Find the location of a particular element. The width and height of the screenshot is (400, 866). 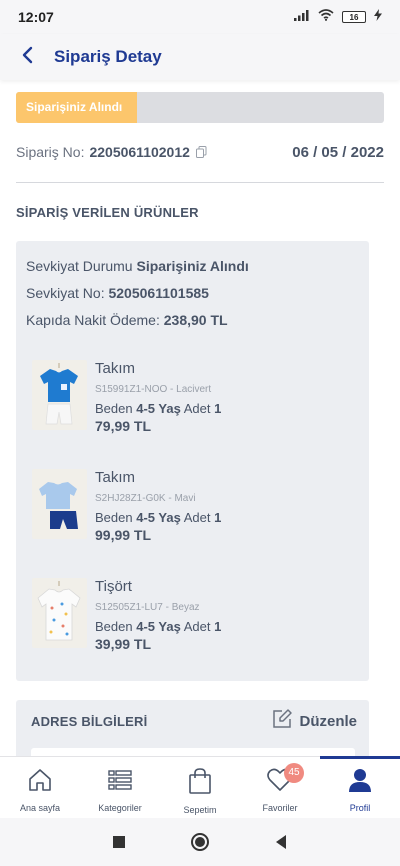

favorites-count-badge: 45 is located at coordinates (294, 773).